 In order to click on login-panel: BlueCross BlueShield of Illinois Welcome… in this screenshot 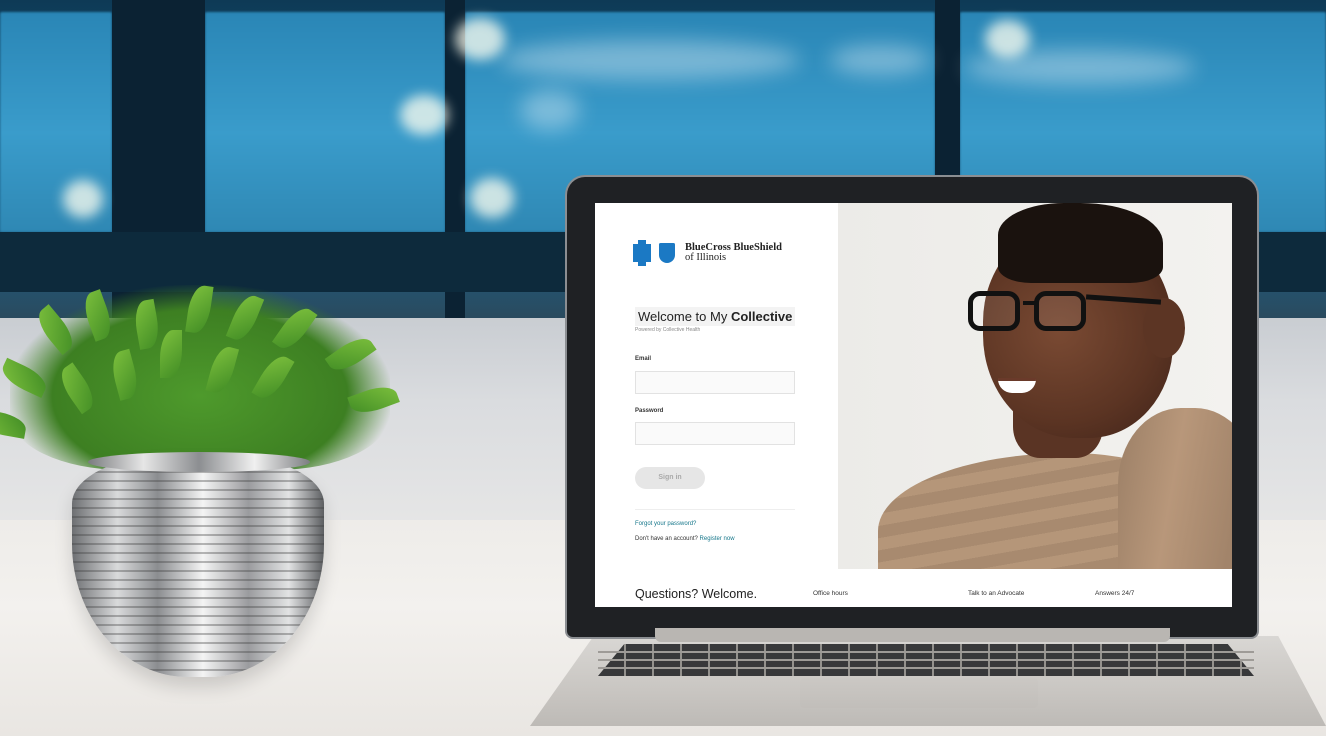, I will do `click(716, 386)`.